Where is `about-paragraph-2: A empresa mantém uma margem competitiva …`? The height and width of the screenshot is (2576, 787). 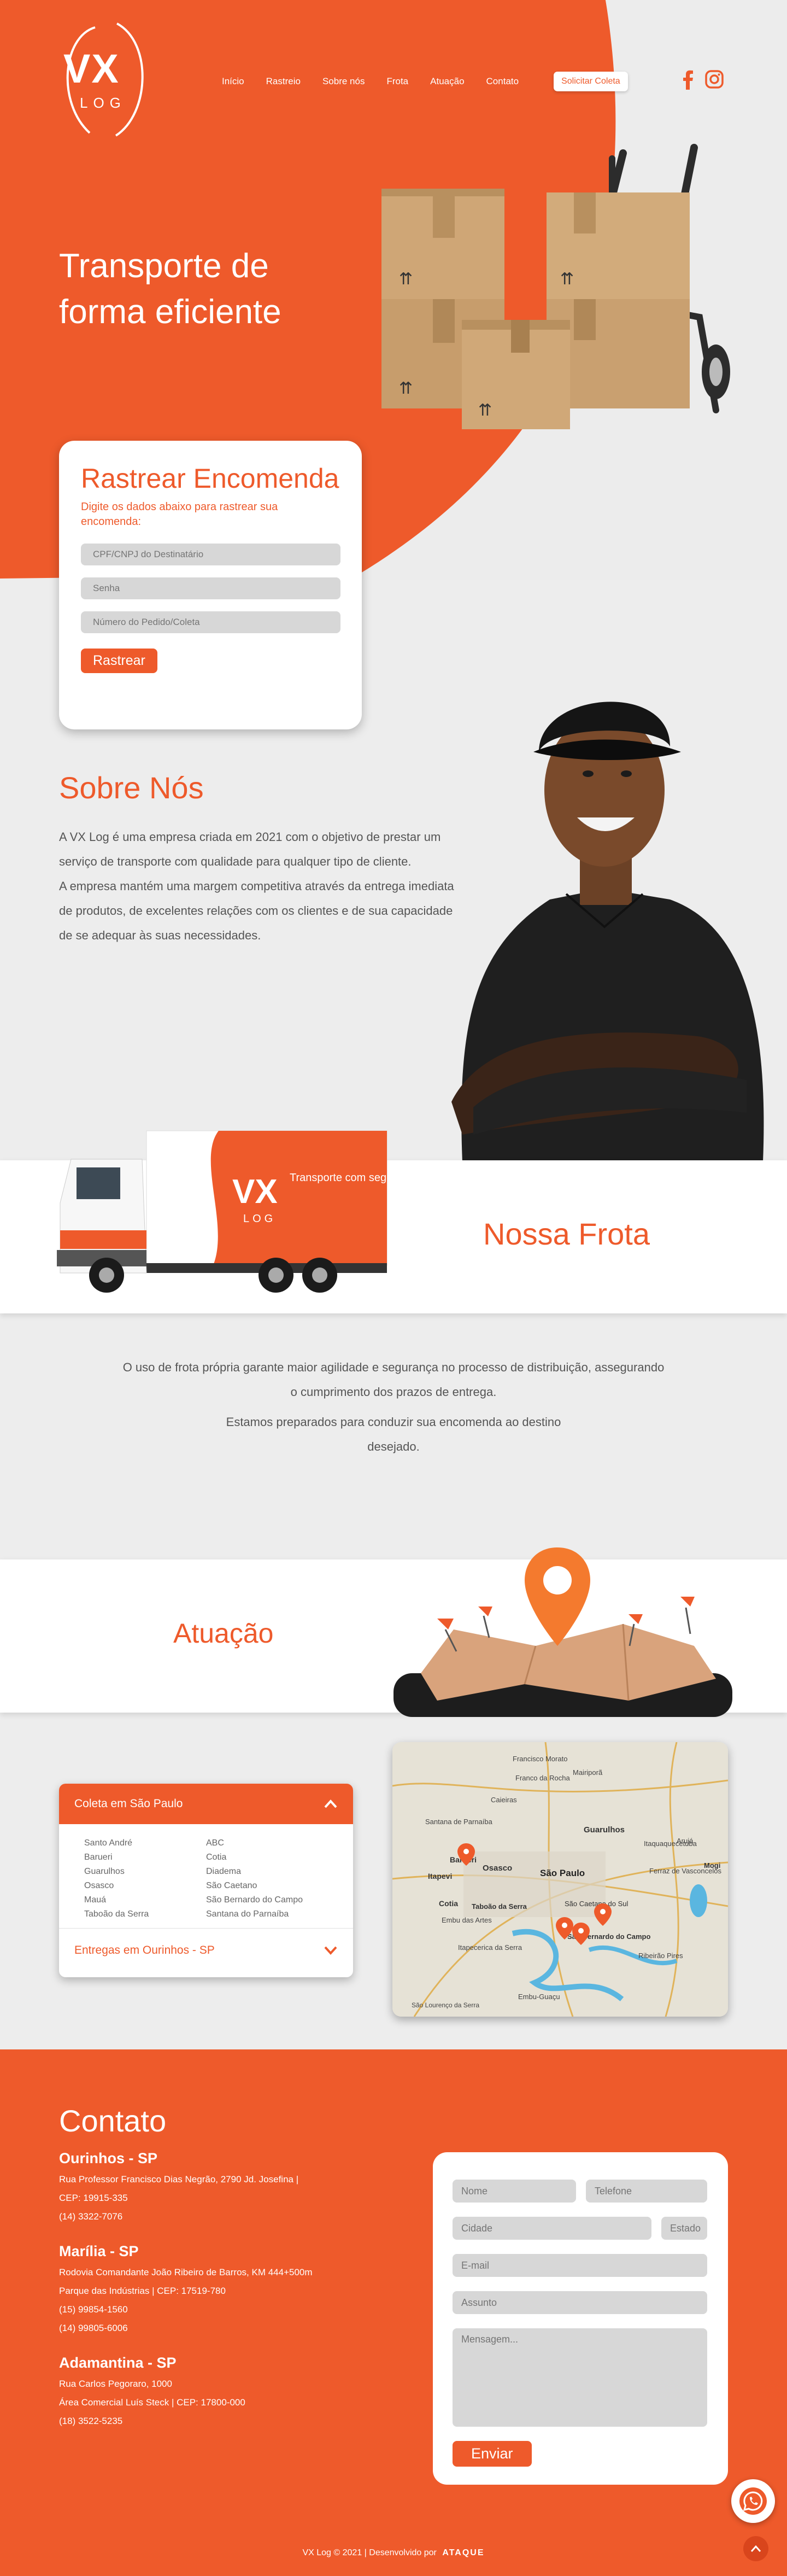
about-paragraph-2: A empresa mantém uma margem competitiva … is located at coordinates (256, 910).